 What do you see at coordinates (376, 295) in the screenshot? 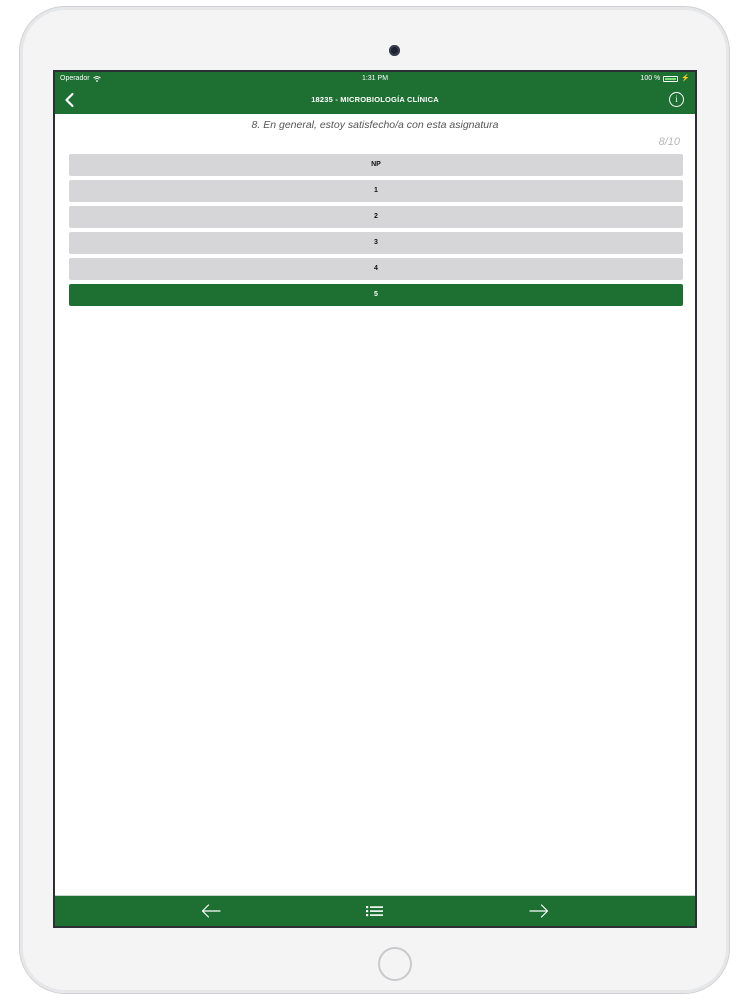
I see `option-5-button: 5` at bounding box center [376, 295].